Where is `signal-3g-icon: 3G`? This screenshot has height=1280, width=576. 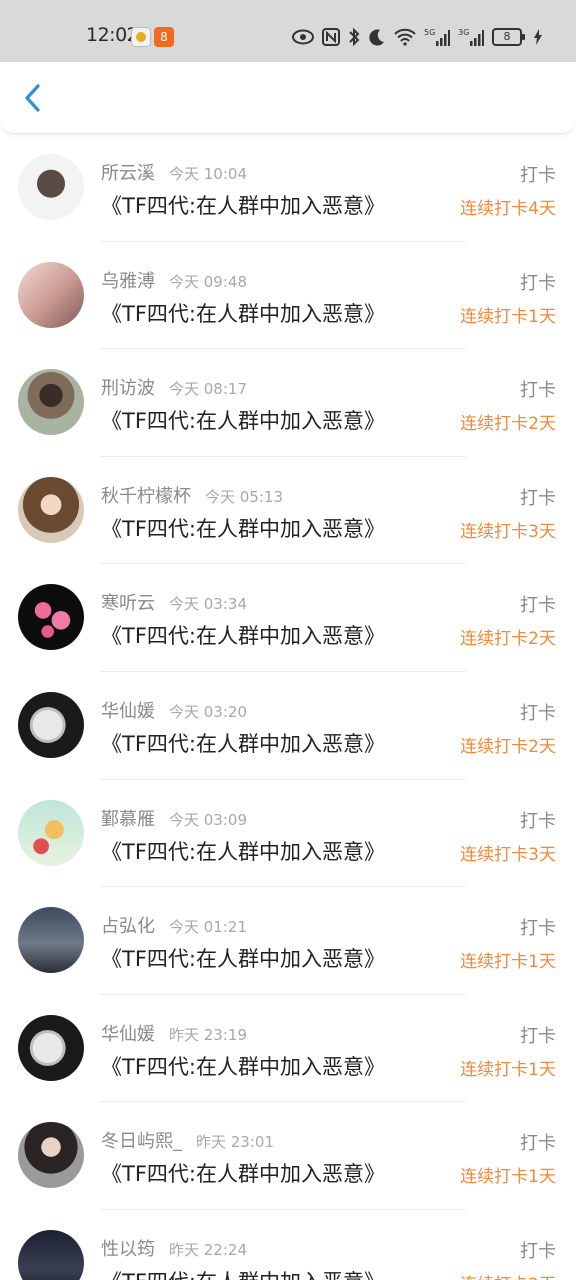 signal-3g-icon: 3G is located at coordinates (471, 37).